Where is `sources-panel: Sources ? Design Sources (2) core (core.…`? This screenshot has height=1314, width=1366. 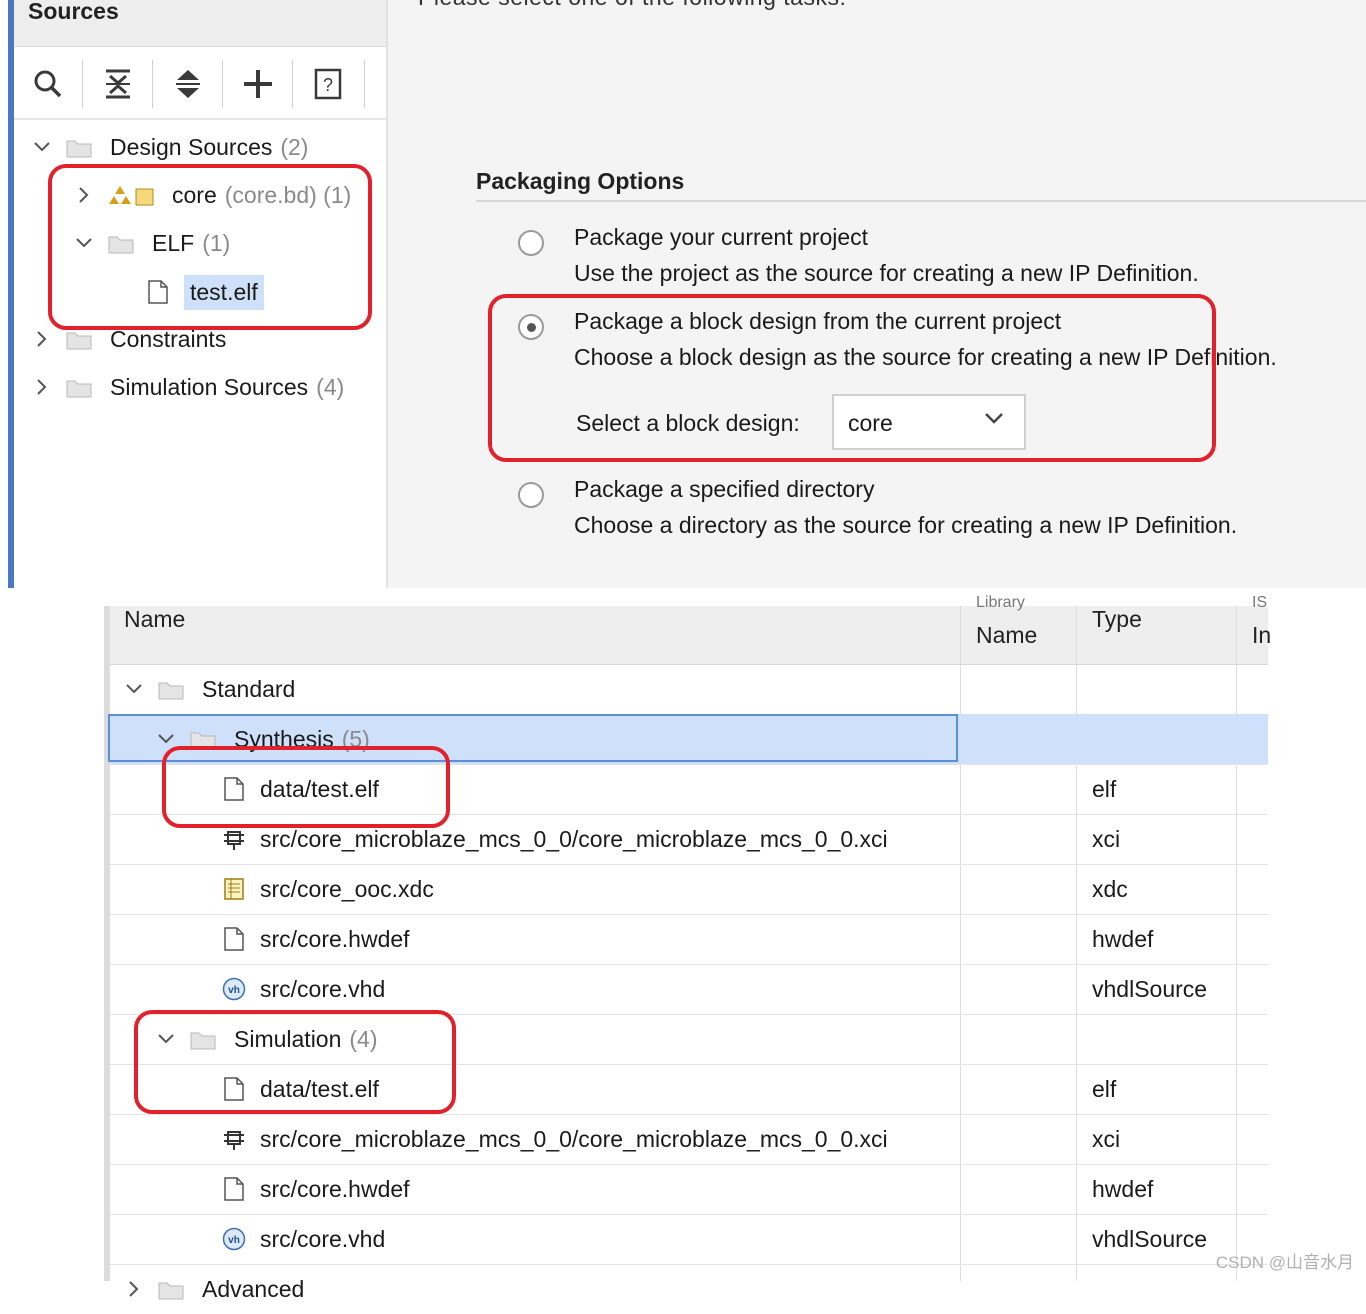
sources-panel: Sources ? Design Sources (2) core (core.… is located at coordinates (200, 294).